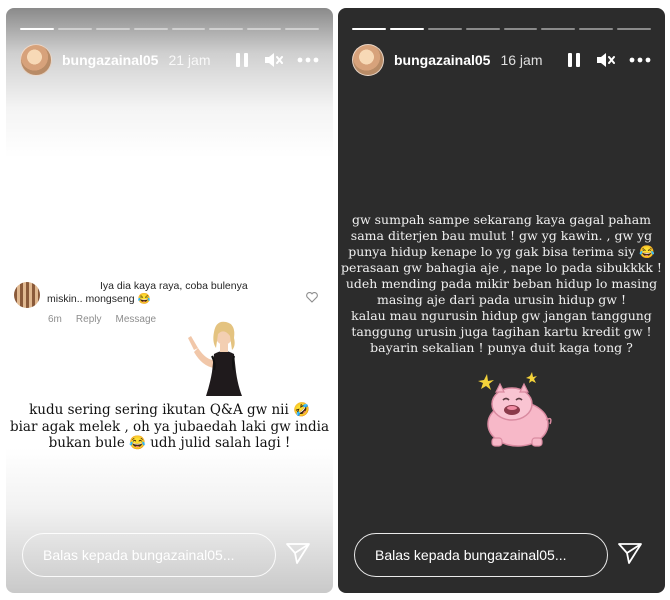 The image size is (670, 600). I want to click on qa-comment-age: 6m, so click(55, 319).